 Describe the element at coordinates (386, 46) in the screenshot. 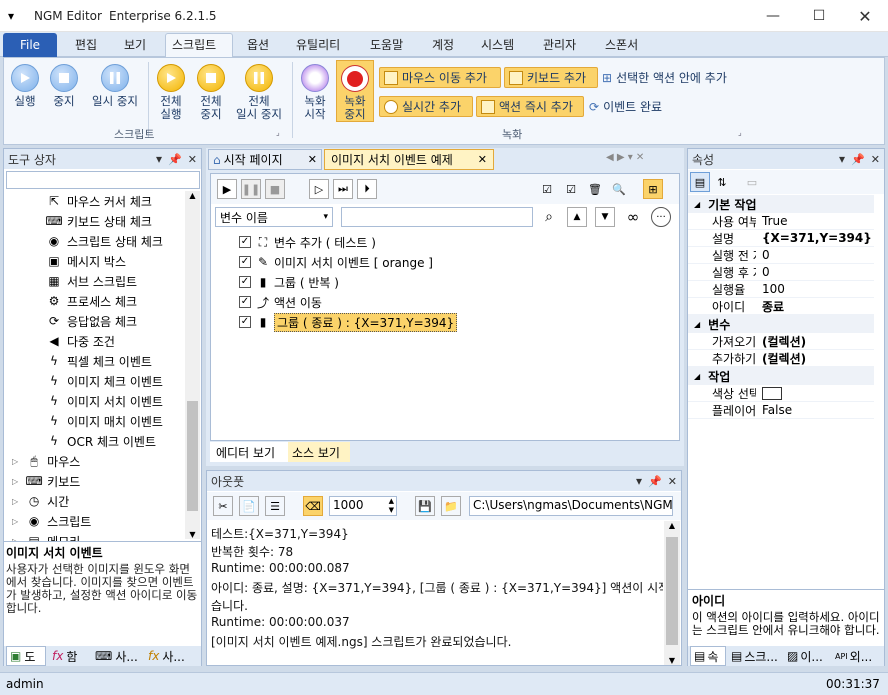

I see `menu-help: 도움말` at that location.